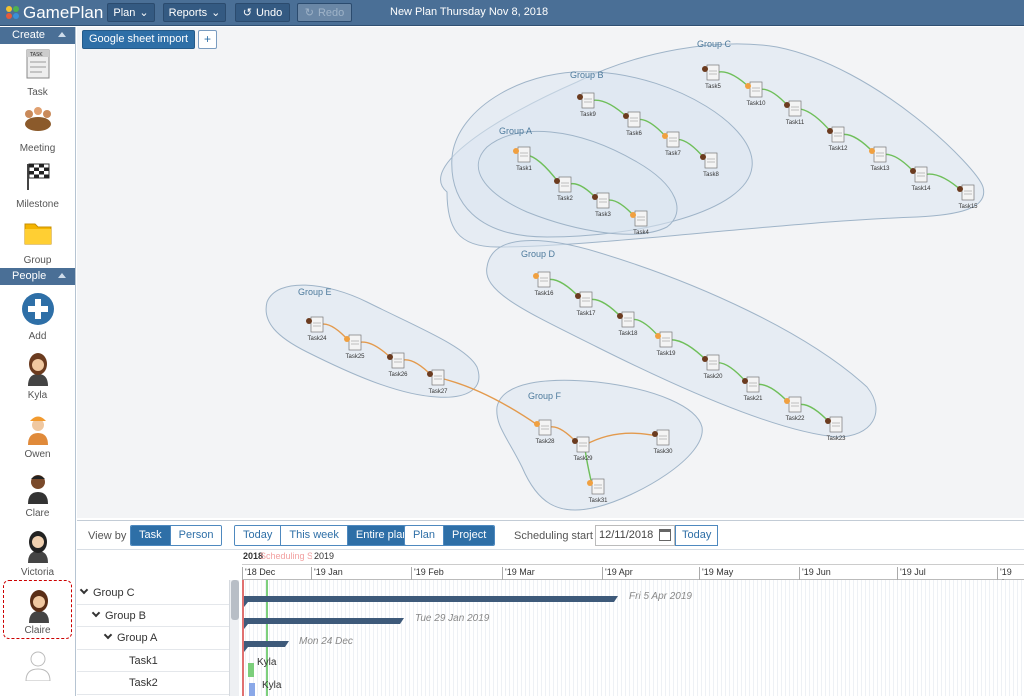 The height and width of the screenshot is (696, 1024). Describe the element at coordinates (469, 535) in the screenshot. I see `mode-project-button: Project` at that location.